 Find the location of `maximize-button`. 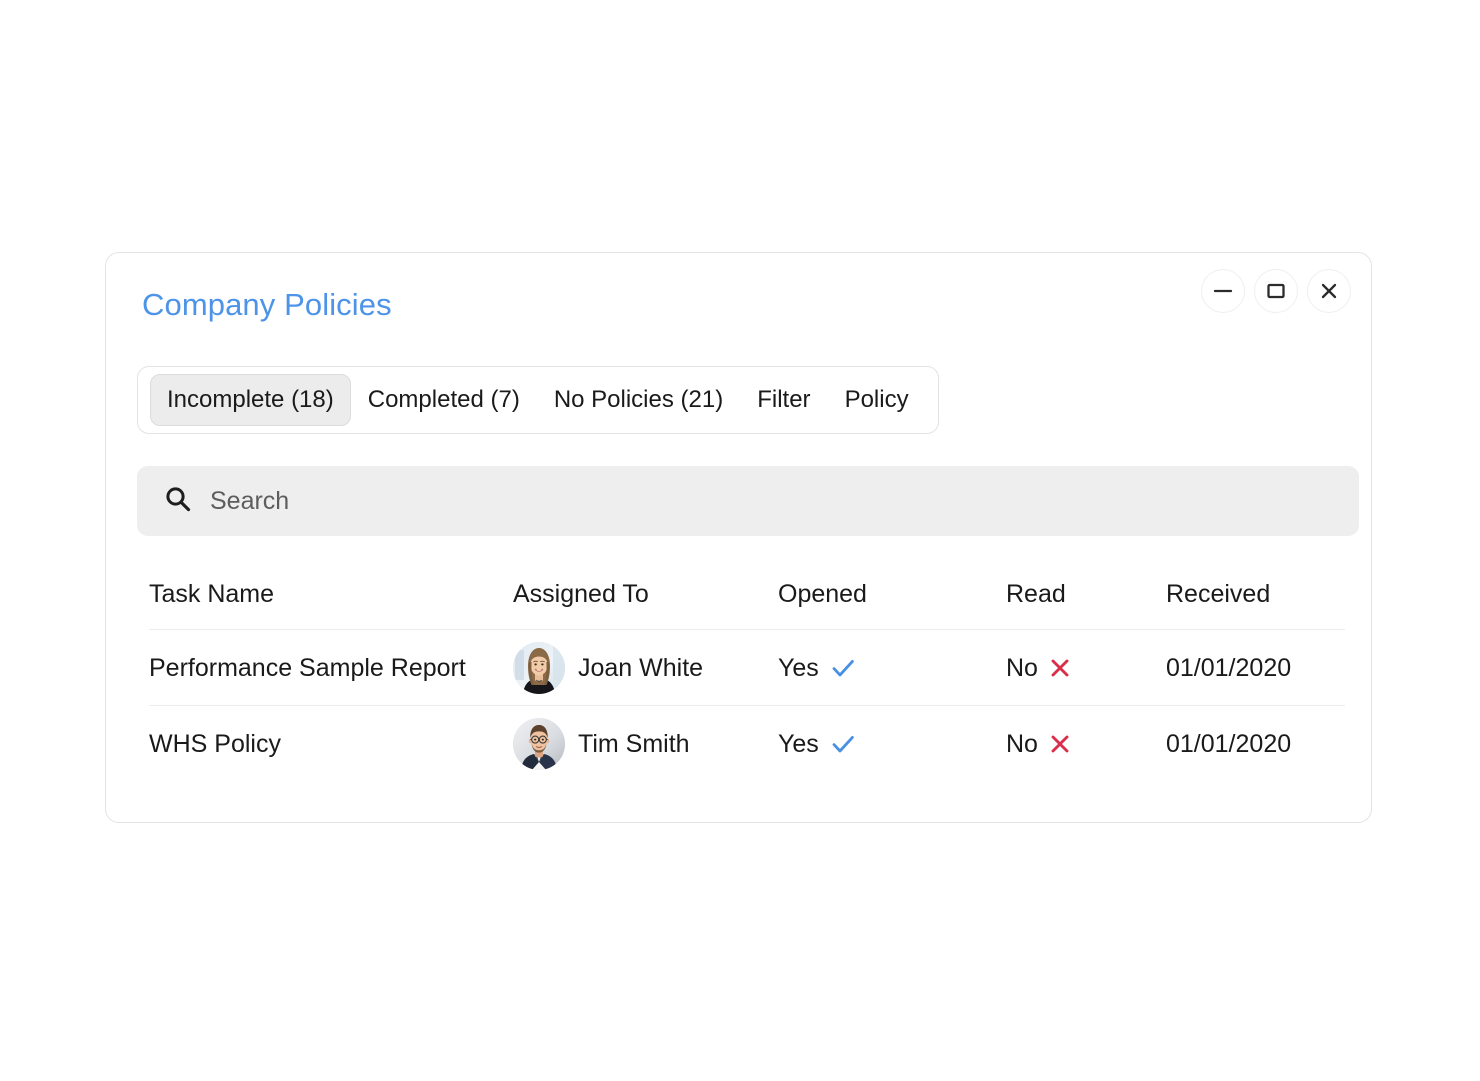

maximize-button is located at coordinates (1276, 291).